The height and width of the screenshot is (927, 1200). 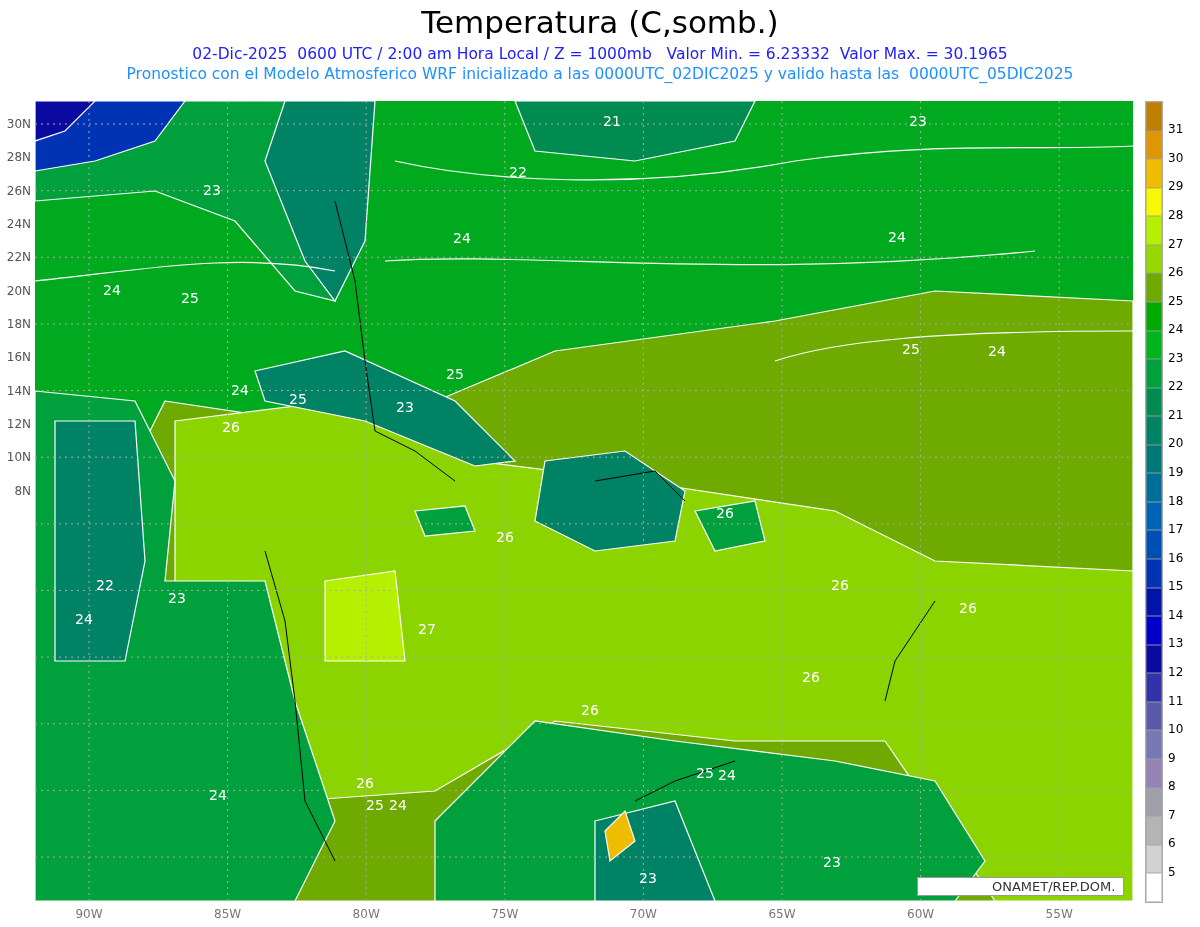 What do you see at coordinates (1176, 557) in the screenshot?
I see `colorbar-label: 16` at bounding box center [1176, 557].